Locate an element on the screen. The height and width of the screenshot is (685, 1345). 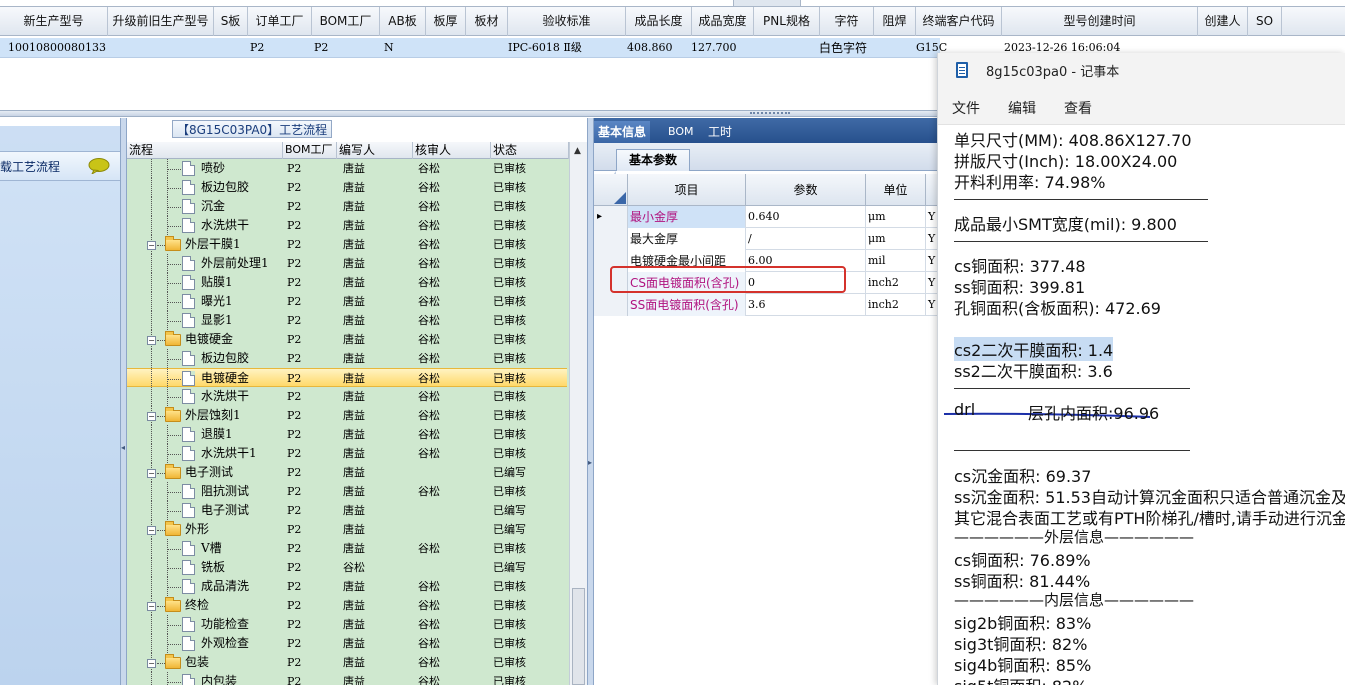
process-scrollbar: ▲ is located at coordinates (578, 413).